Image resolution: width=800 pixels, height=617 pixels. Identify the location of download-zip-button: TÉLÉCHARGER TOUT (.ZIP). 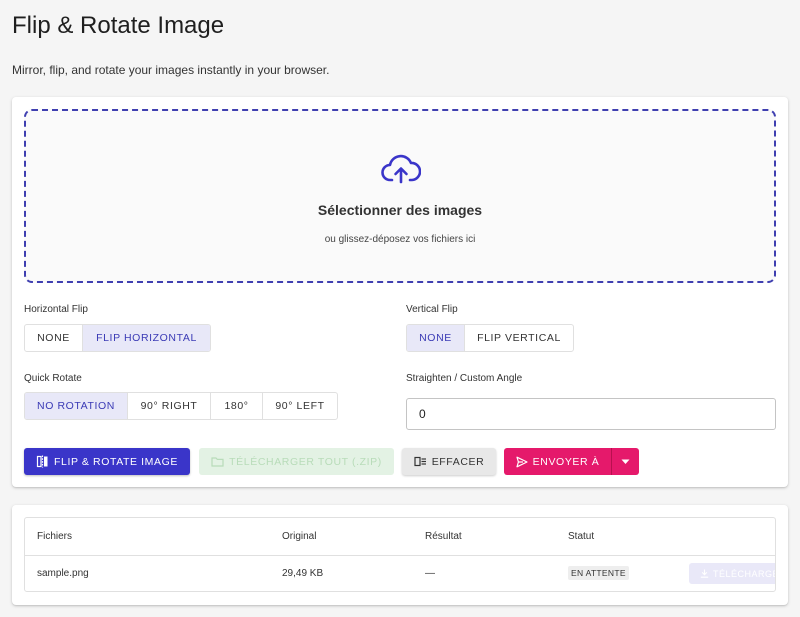
(296, 461).